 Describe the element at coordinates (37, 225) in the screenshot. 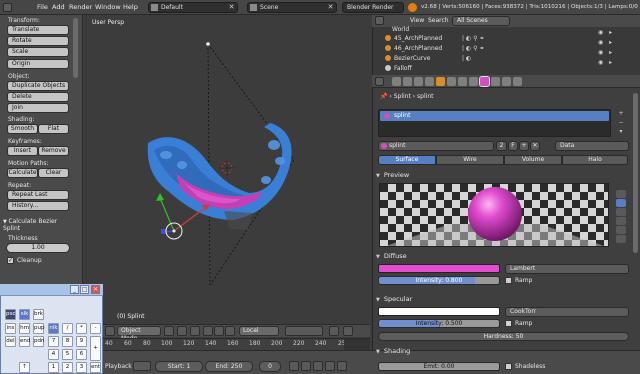

I see `operator-panel-header: ▼ Calculate Bezier Splint` at that location.